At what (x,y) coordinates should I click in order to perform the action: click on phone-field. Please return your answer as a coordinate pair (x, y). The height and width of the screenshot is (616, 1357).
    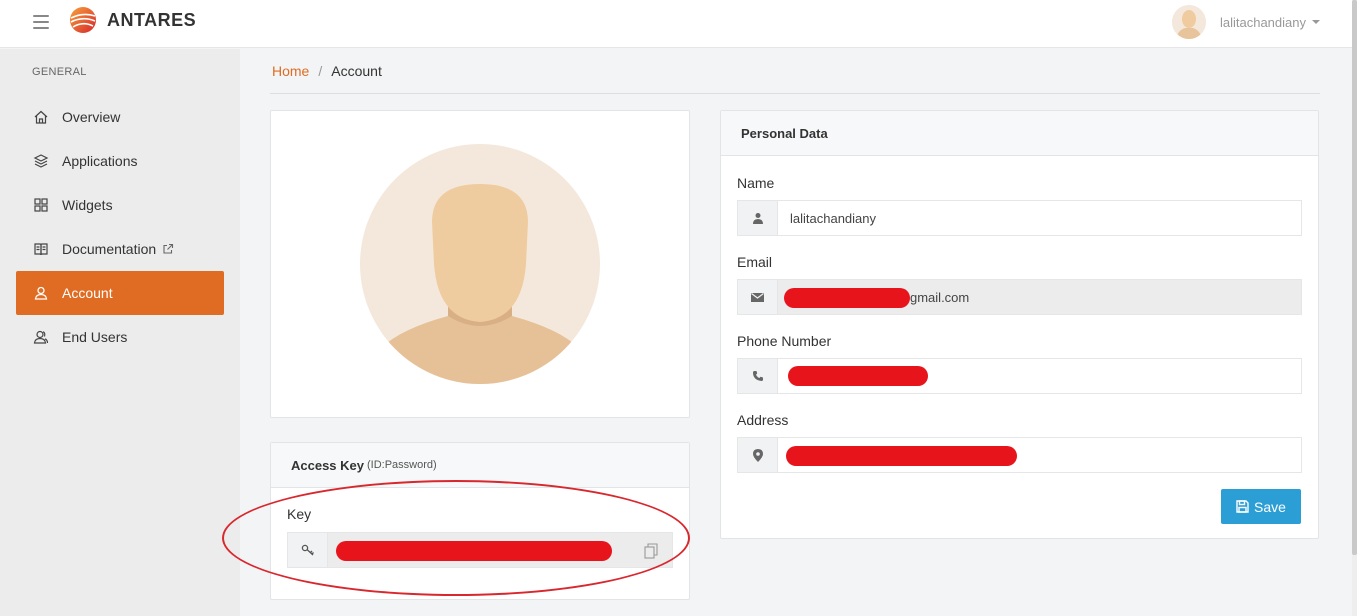
    Looking at the image, I should click on (1019, 376).